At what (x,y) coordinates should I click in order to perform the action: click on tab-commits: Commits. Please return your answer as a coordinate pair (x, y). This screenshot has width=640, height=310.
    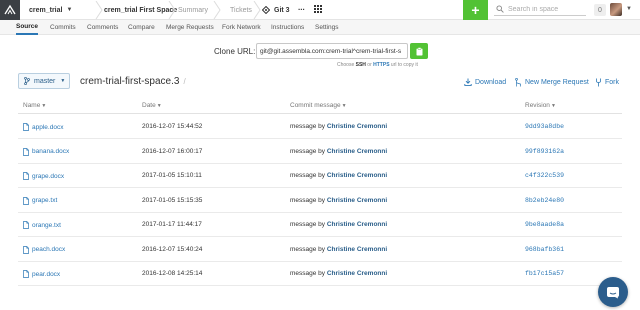
    Looking at the image, I should click on (63, 27).